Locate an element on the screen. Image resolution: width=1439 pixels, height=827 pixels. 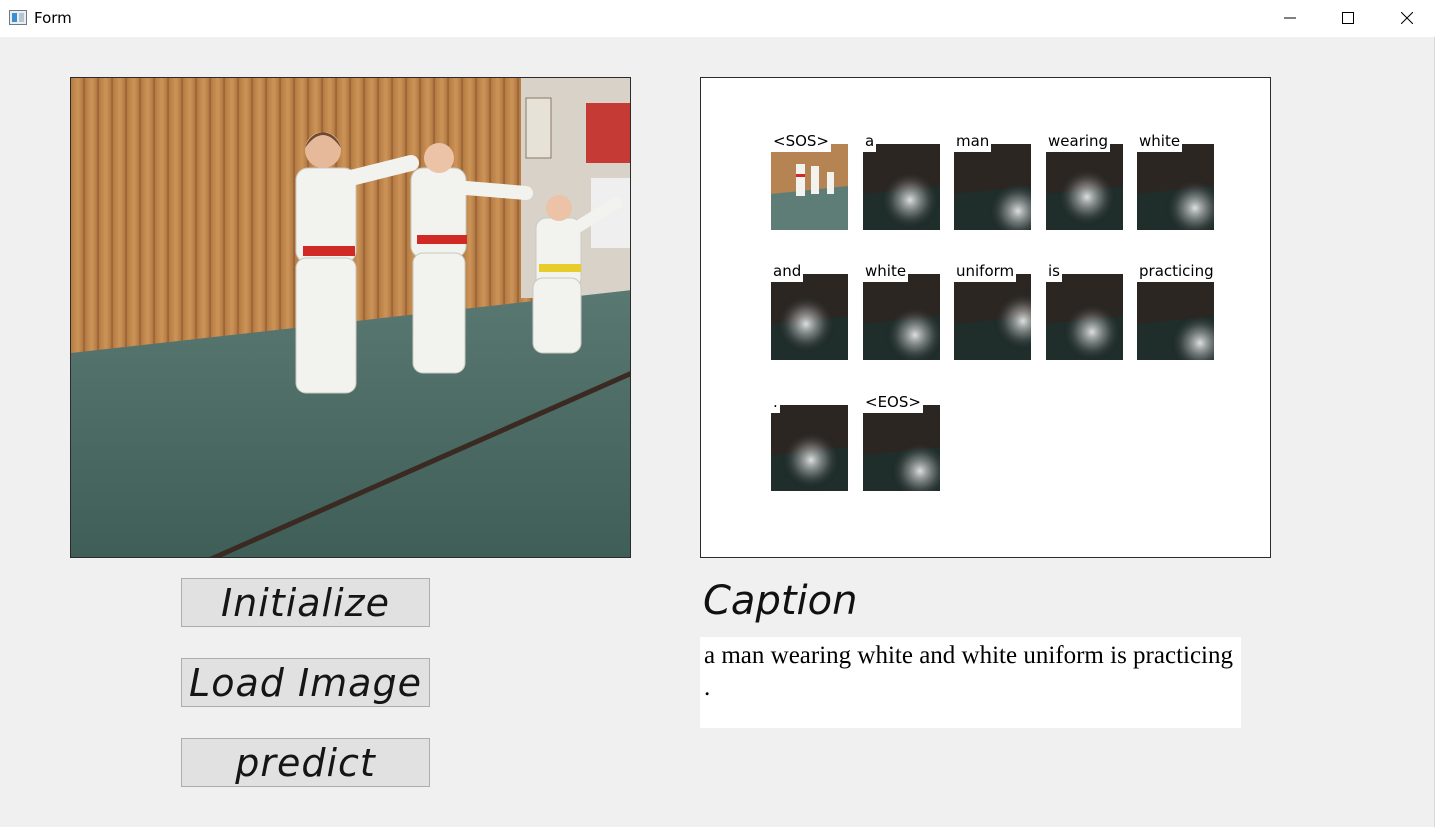
attention-word-label: <EOS> is located at coordinates (893, 403).